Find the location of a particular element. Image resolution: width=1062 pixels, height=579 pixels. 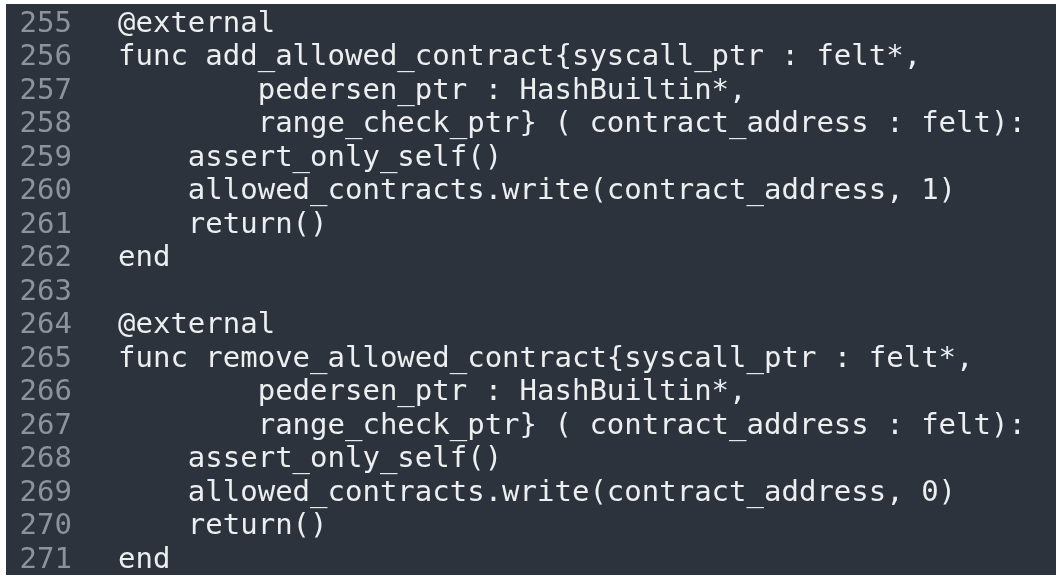

line-number: 271 is located at coordinates (45, 557).